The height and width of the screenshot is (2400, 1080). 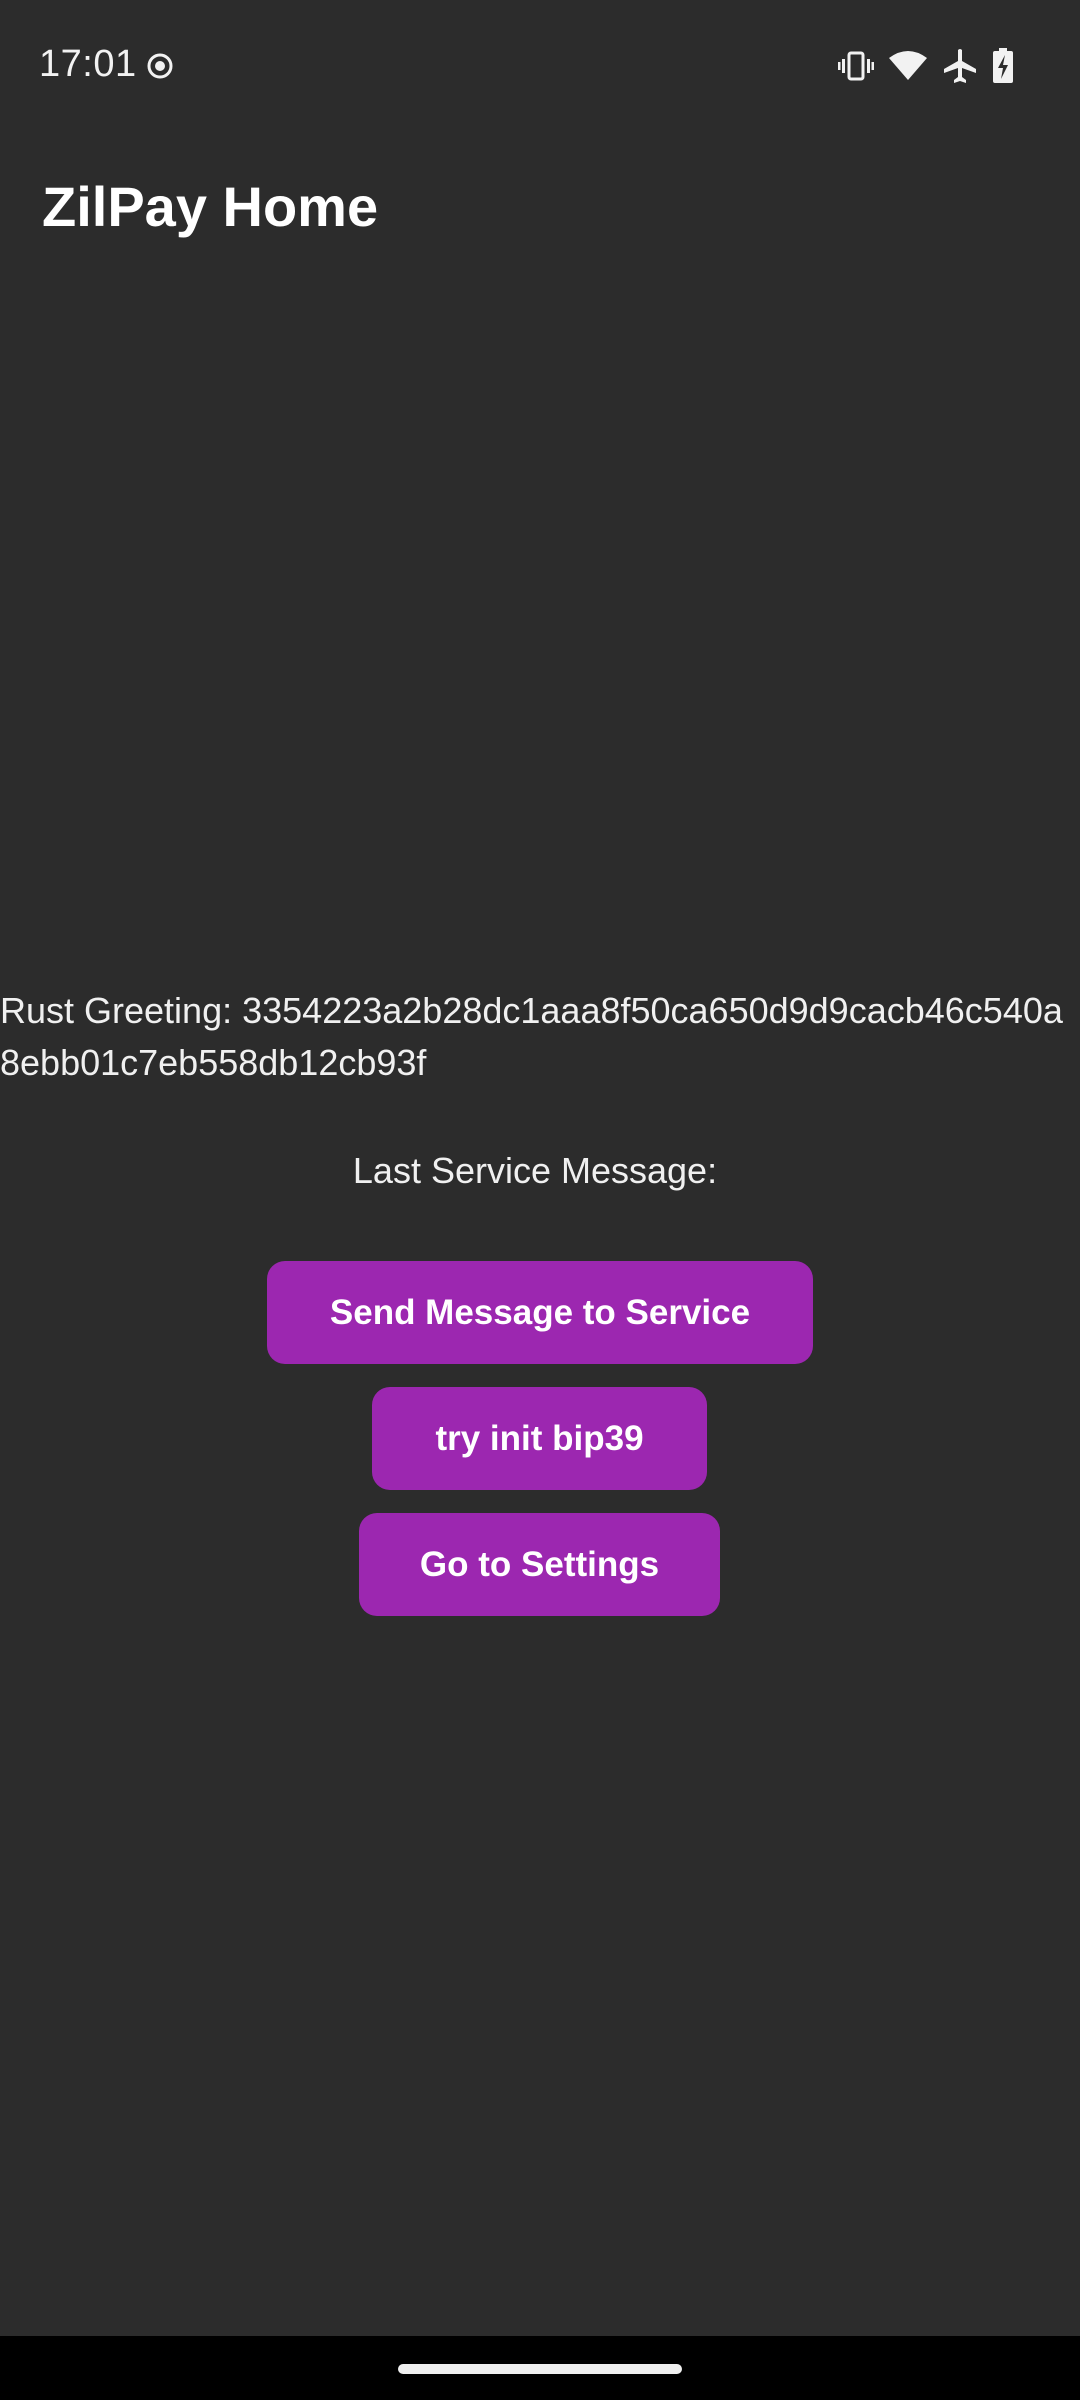 What do you see at coordinates (539, 1438) in the screenshot?
I see `init-bip39-button: try init bip39` at bounding box center [539, 1438].